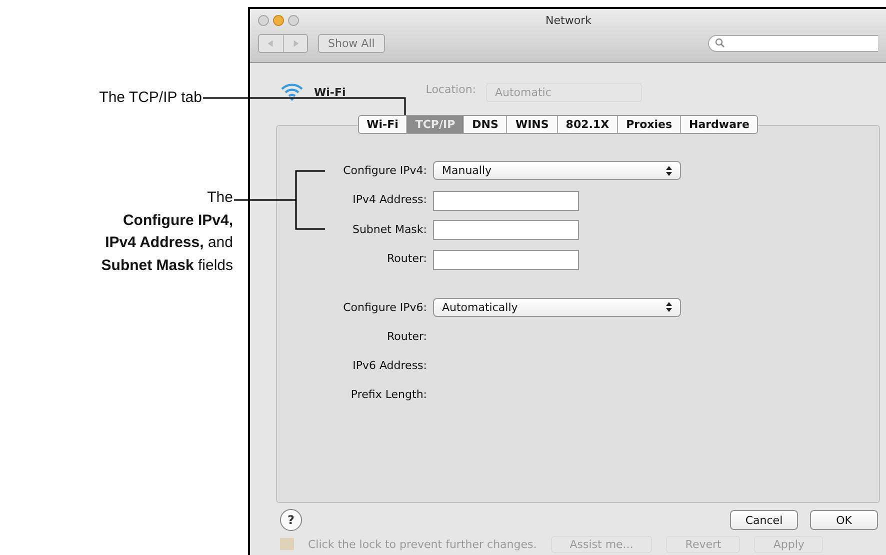 The height and width of the screenshot is (555, 886). Describe the element at coordinates (719, 124) in the screenshot. I see `tab: Hardware` at that location.